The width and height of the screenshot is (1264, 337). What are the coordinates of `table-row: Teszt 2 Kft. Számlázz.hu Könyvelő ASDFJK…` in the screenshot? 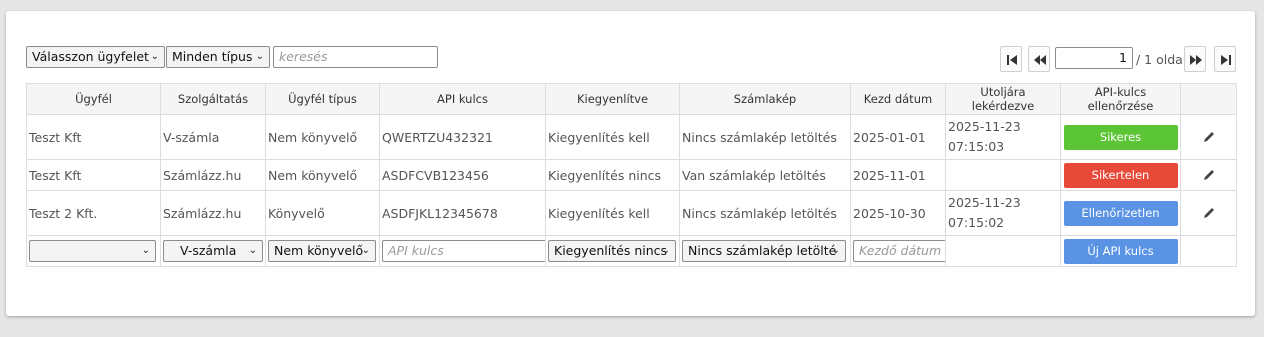 It's located at (631, 213).